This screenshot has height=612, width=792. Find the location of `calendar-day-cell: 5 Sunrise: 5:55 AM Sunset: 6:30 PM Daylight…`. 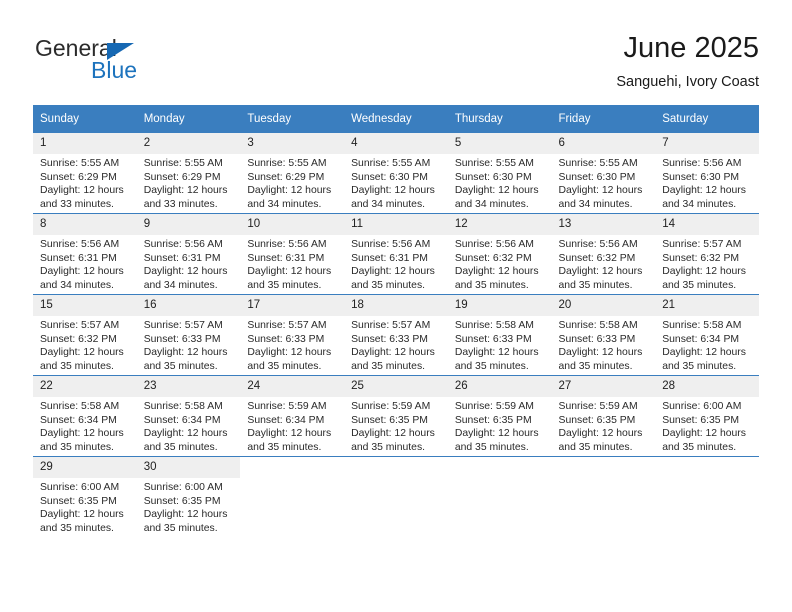

calendar-day-cell: 5 Sunrise: 5:55 AM Sunset: 6:30 PM Daylight… is located at coordinates (499, 173).